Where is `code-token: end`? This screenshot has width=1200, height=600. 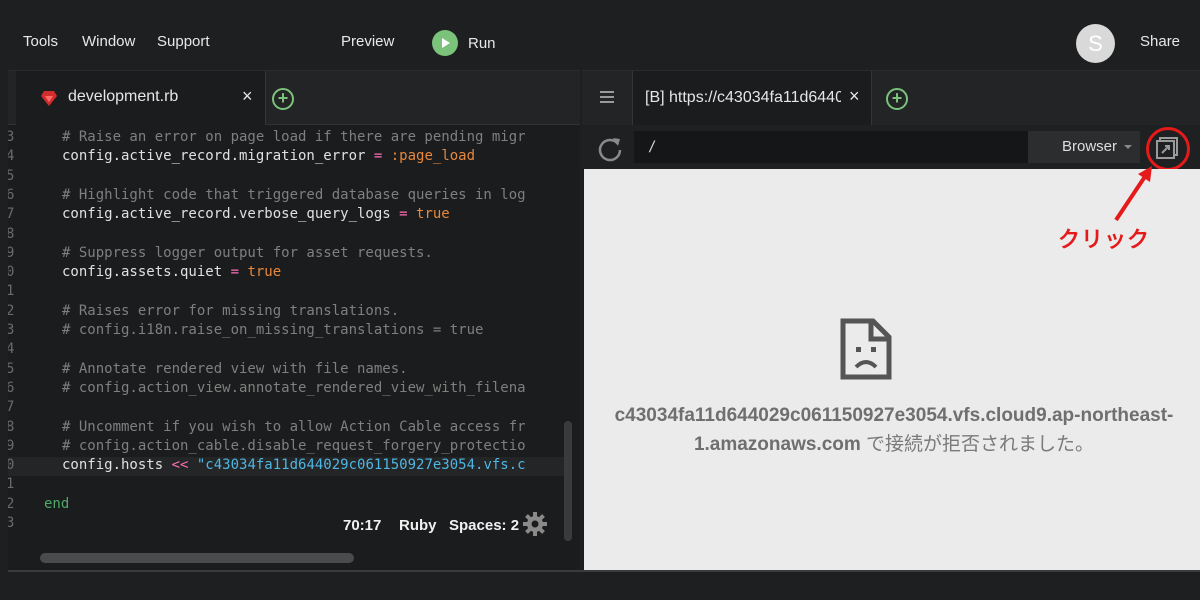
code-token: end is located at coordinates (57, 503).